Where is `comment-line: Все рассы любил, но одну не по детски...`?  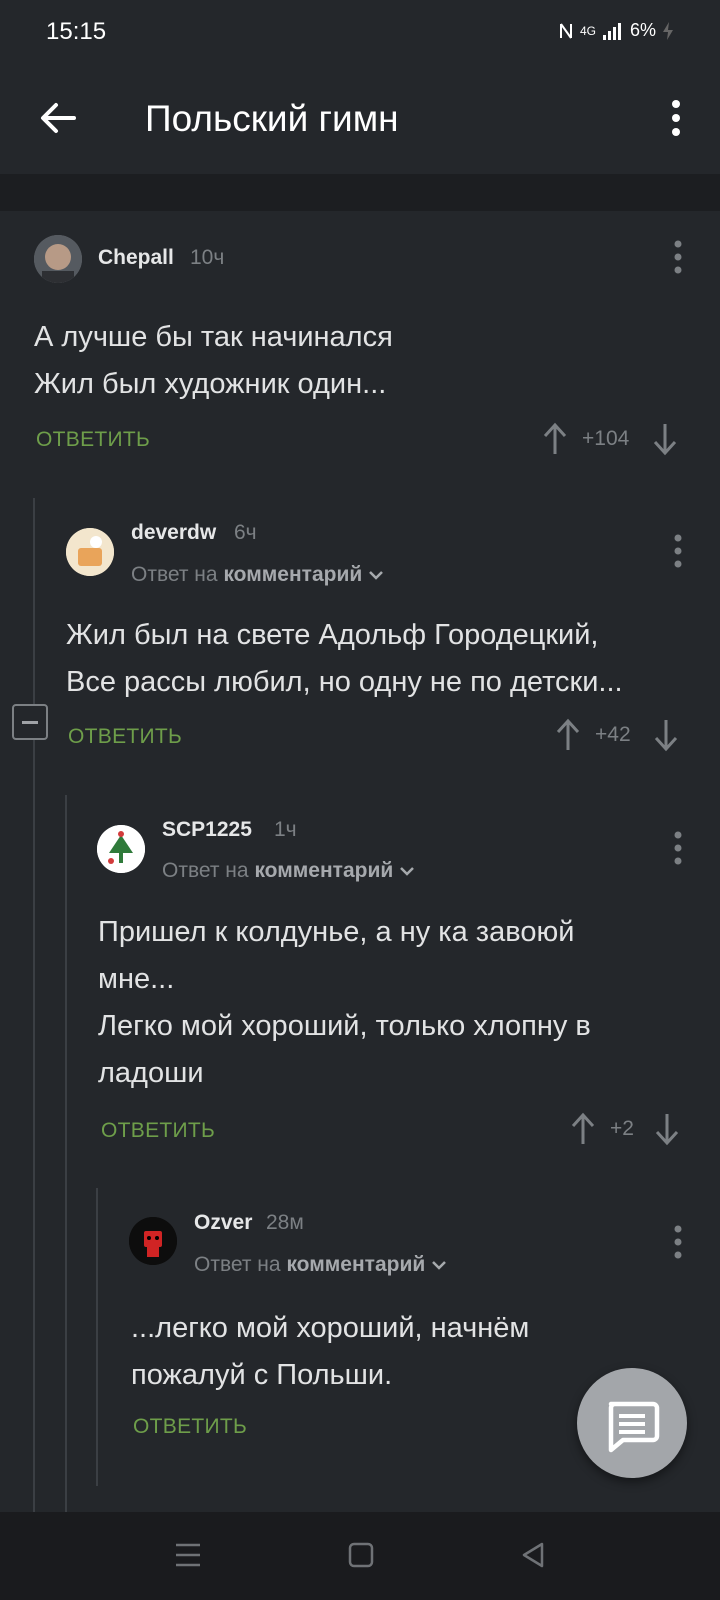 comment-line: Все рассы любил, но одну не по детски... is located at coordinates (344, 682).